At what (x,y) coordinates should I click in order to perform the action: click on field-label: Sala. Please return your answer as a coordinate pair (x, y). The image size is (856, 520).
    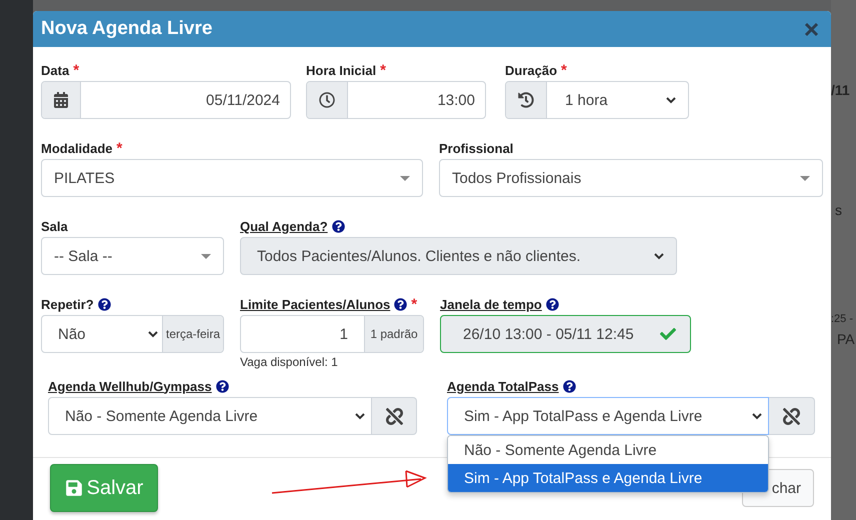
    Looking at the image, I should click on (54, 226).